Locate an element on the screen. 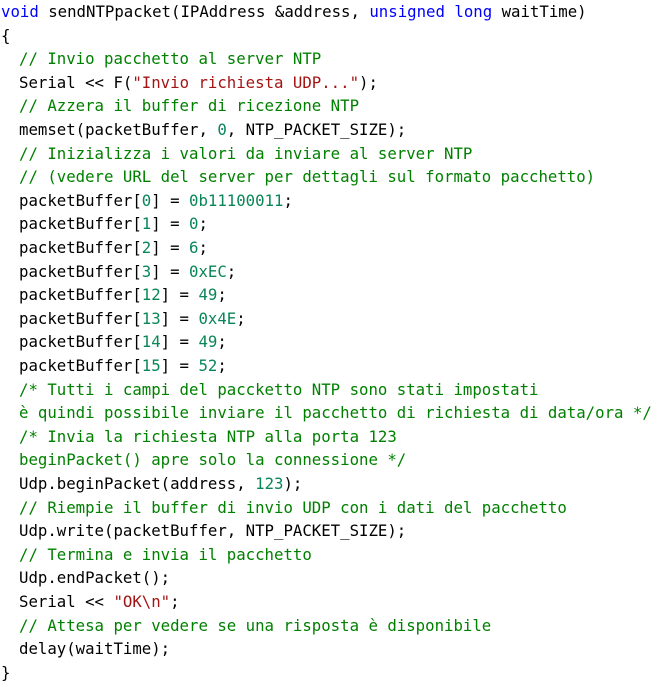 This screenshot has width=669, height=687. code-token-cm: // Invio pacchetto al server NTP is located at coordinates (170, 59).